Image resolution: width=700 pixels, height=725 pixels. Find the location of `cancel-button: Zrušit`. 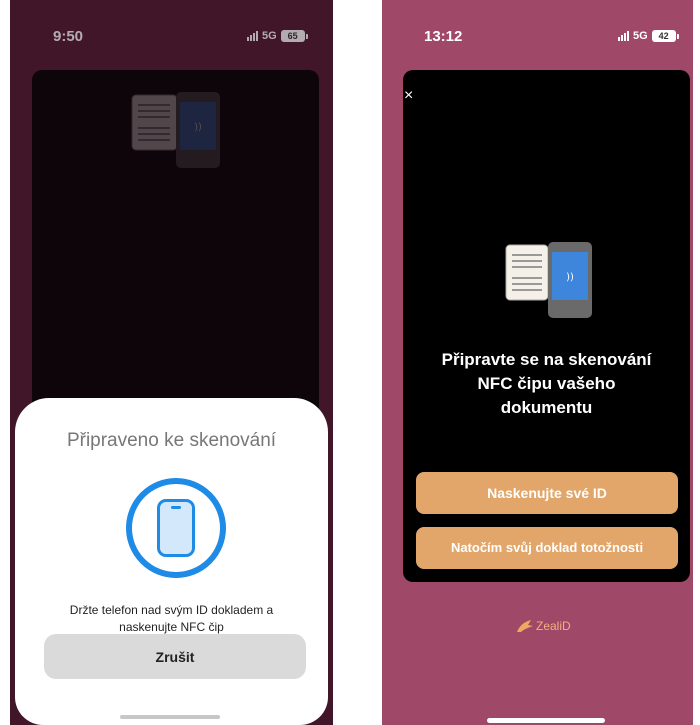

cancel-button: Zrušit is located at coordinates (175, 656).